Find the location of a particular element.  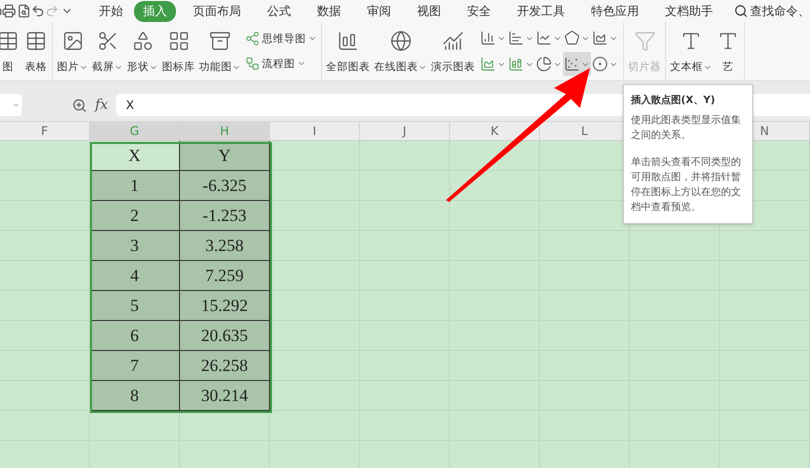

ribbon-button: 表格 is located at coordinates (36, 51).